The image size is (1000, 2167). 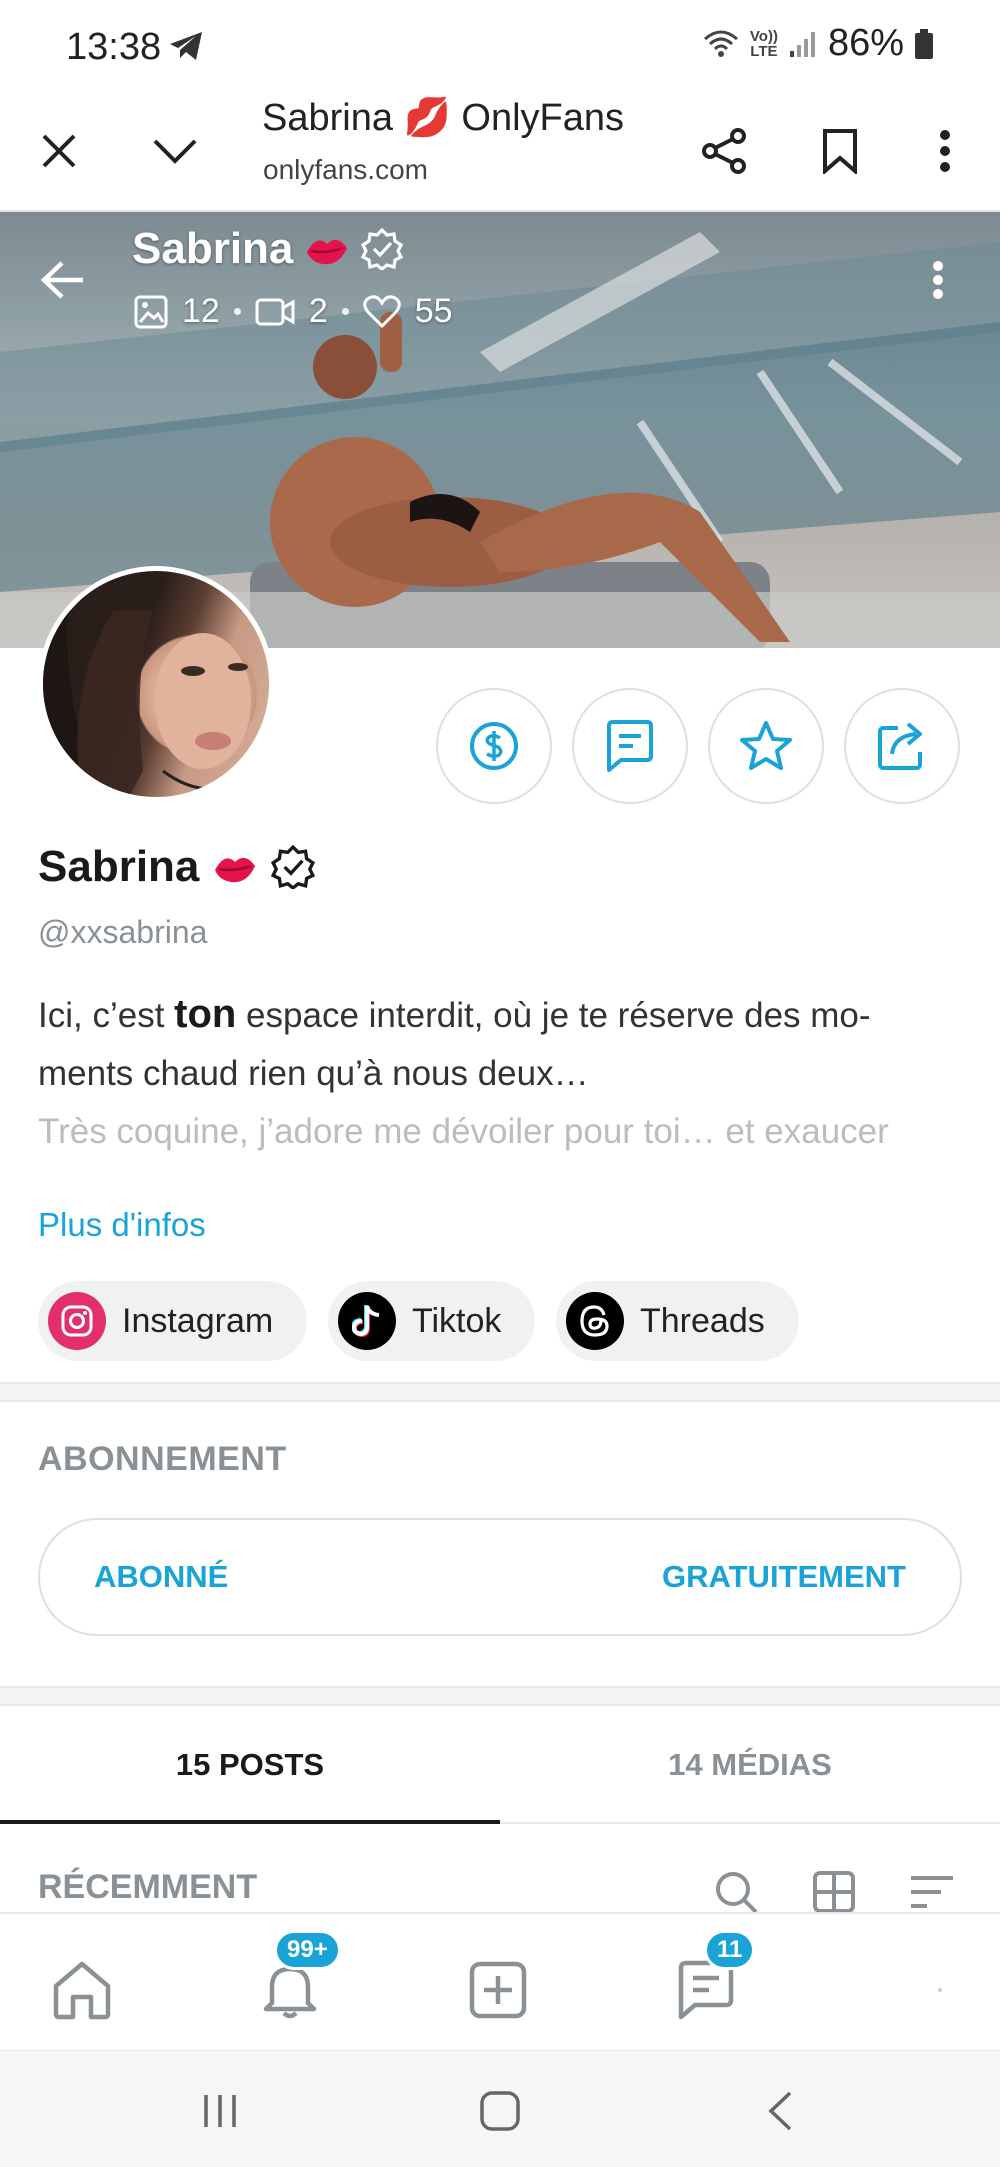 What do you see at coordinates (498, 1990) in the screenshot?
I see `add-post-icon` at bounding box center [498, 1990].